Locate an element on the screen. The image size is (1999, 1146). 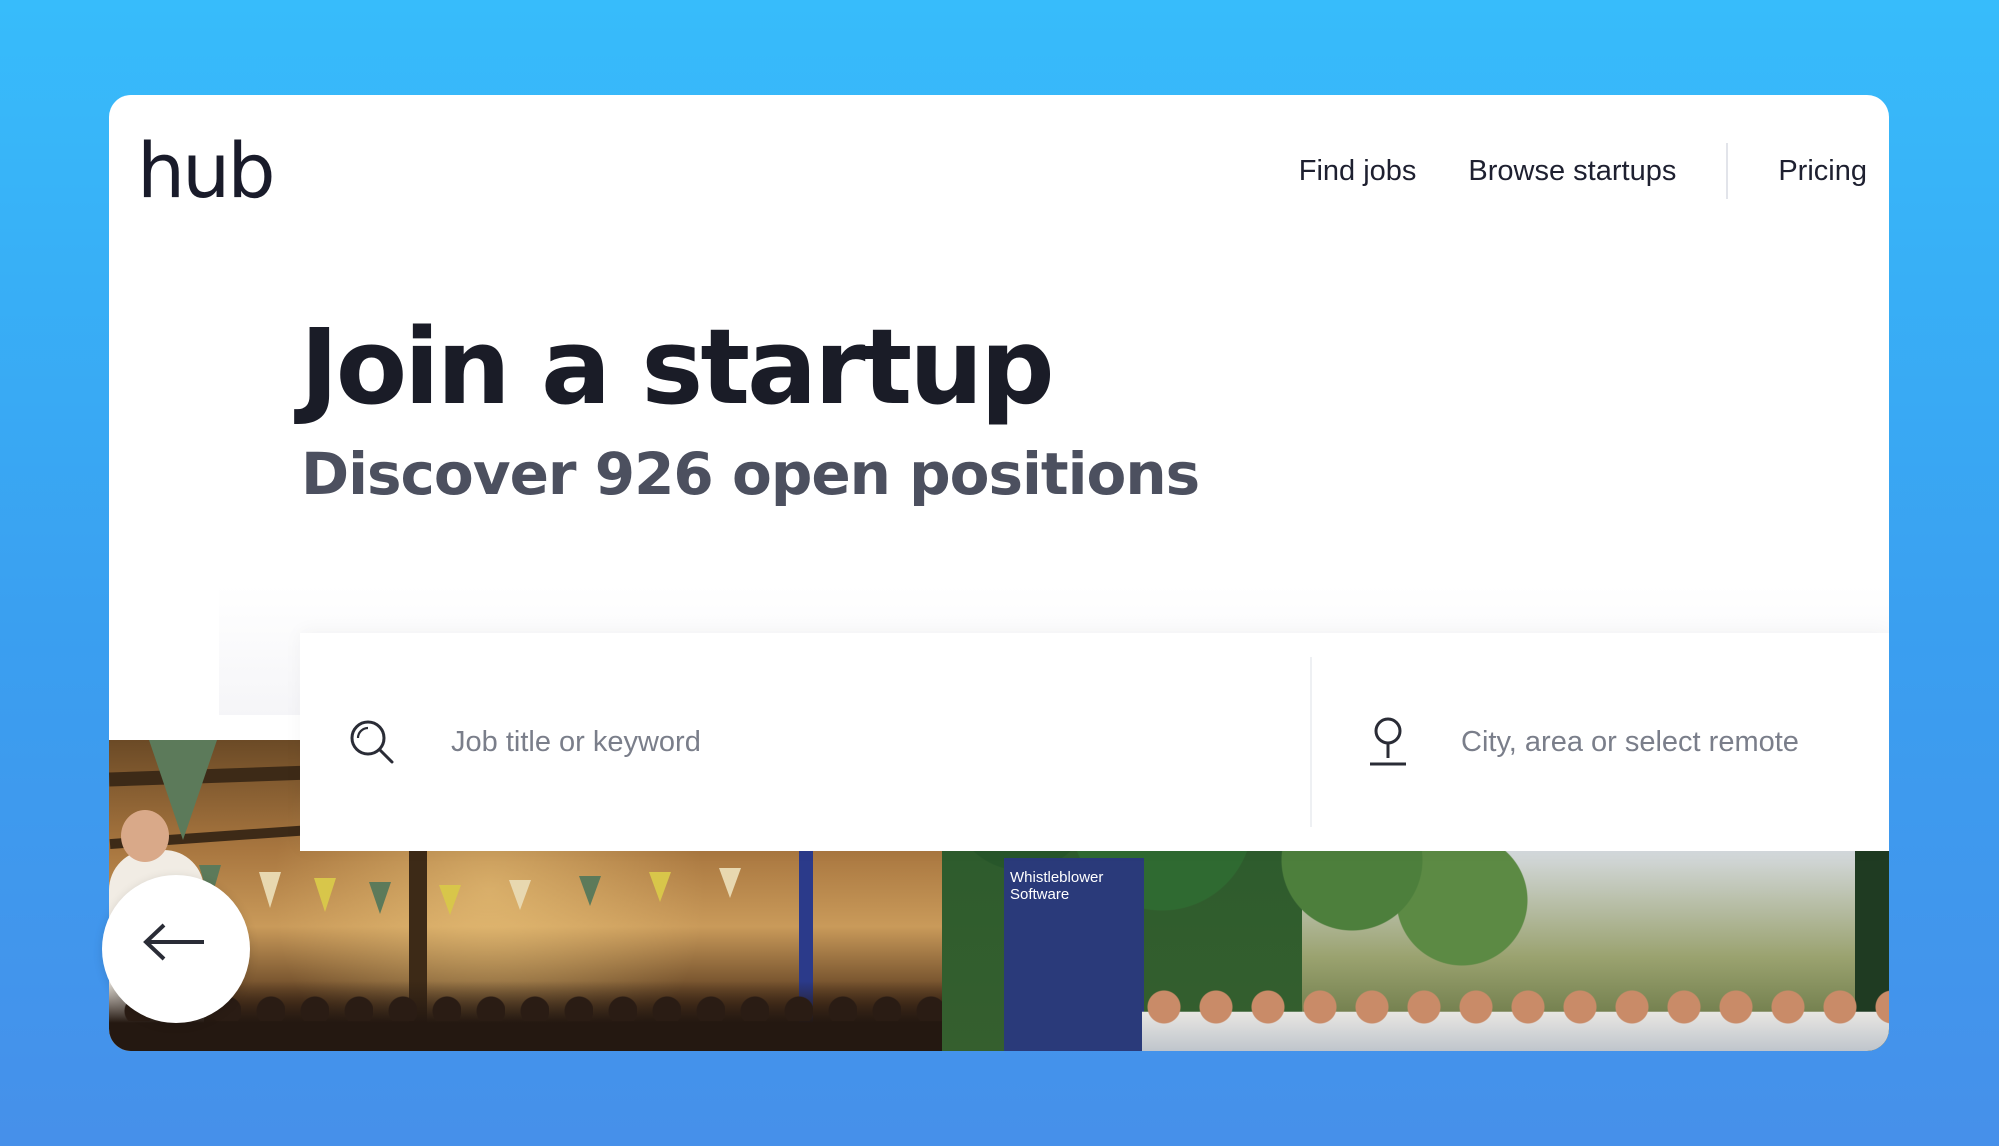
map-pin-icon is located at coordinates (1388, 741).